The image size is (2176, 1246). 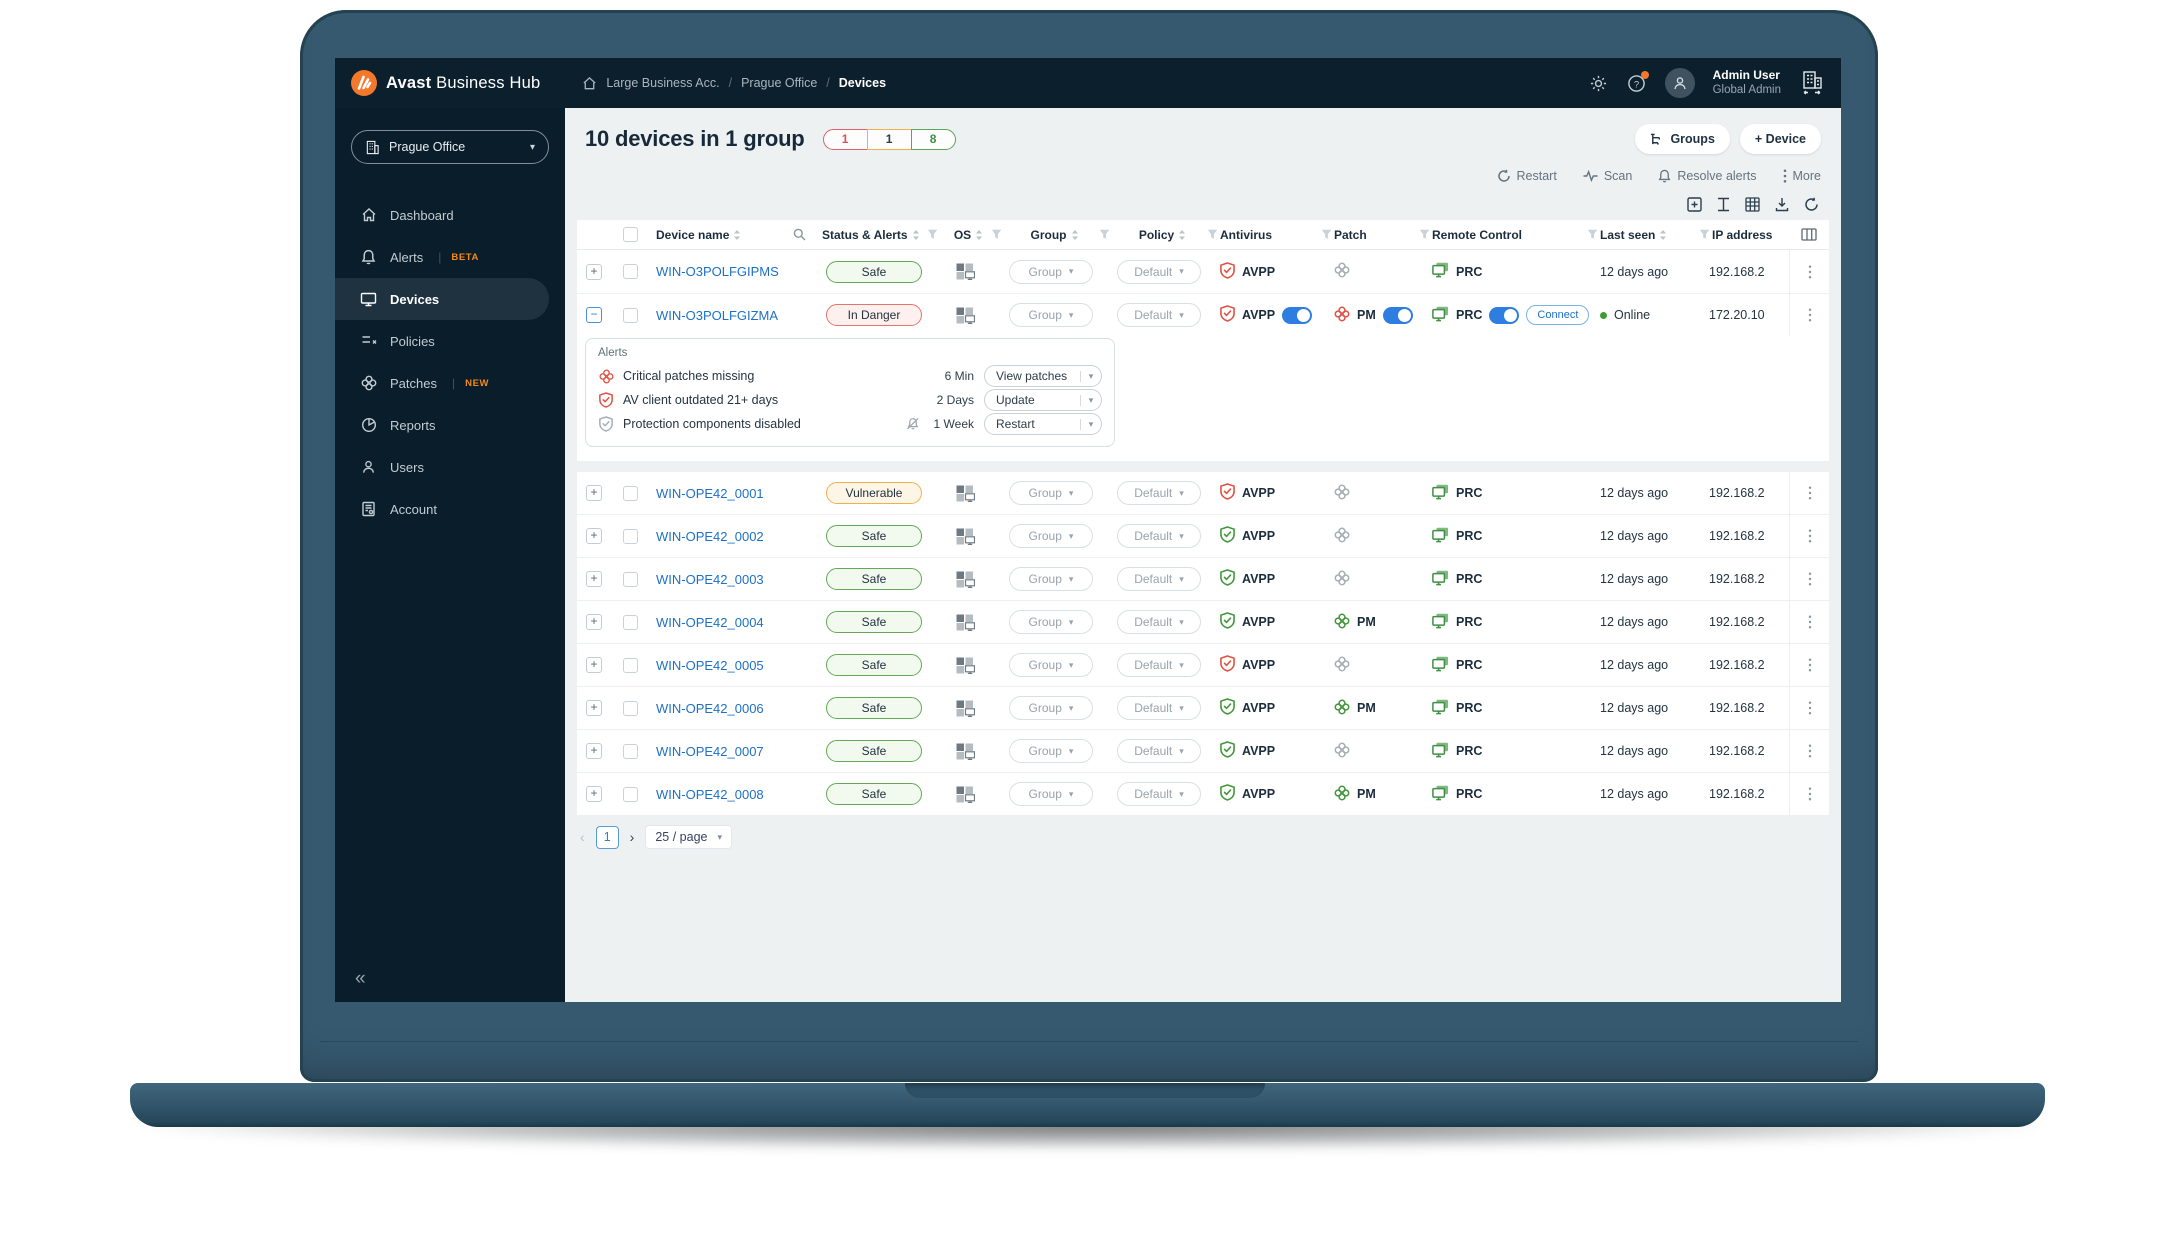 I want to click on sidebar-item-policies: Policies, so click(x=450, y=341).